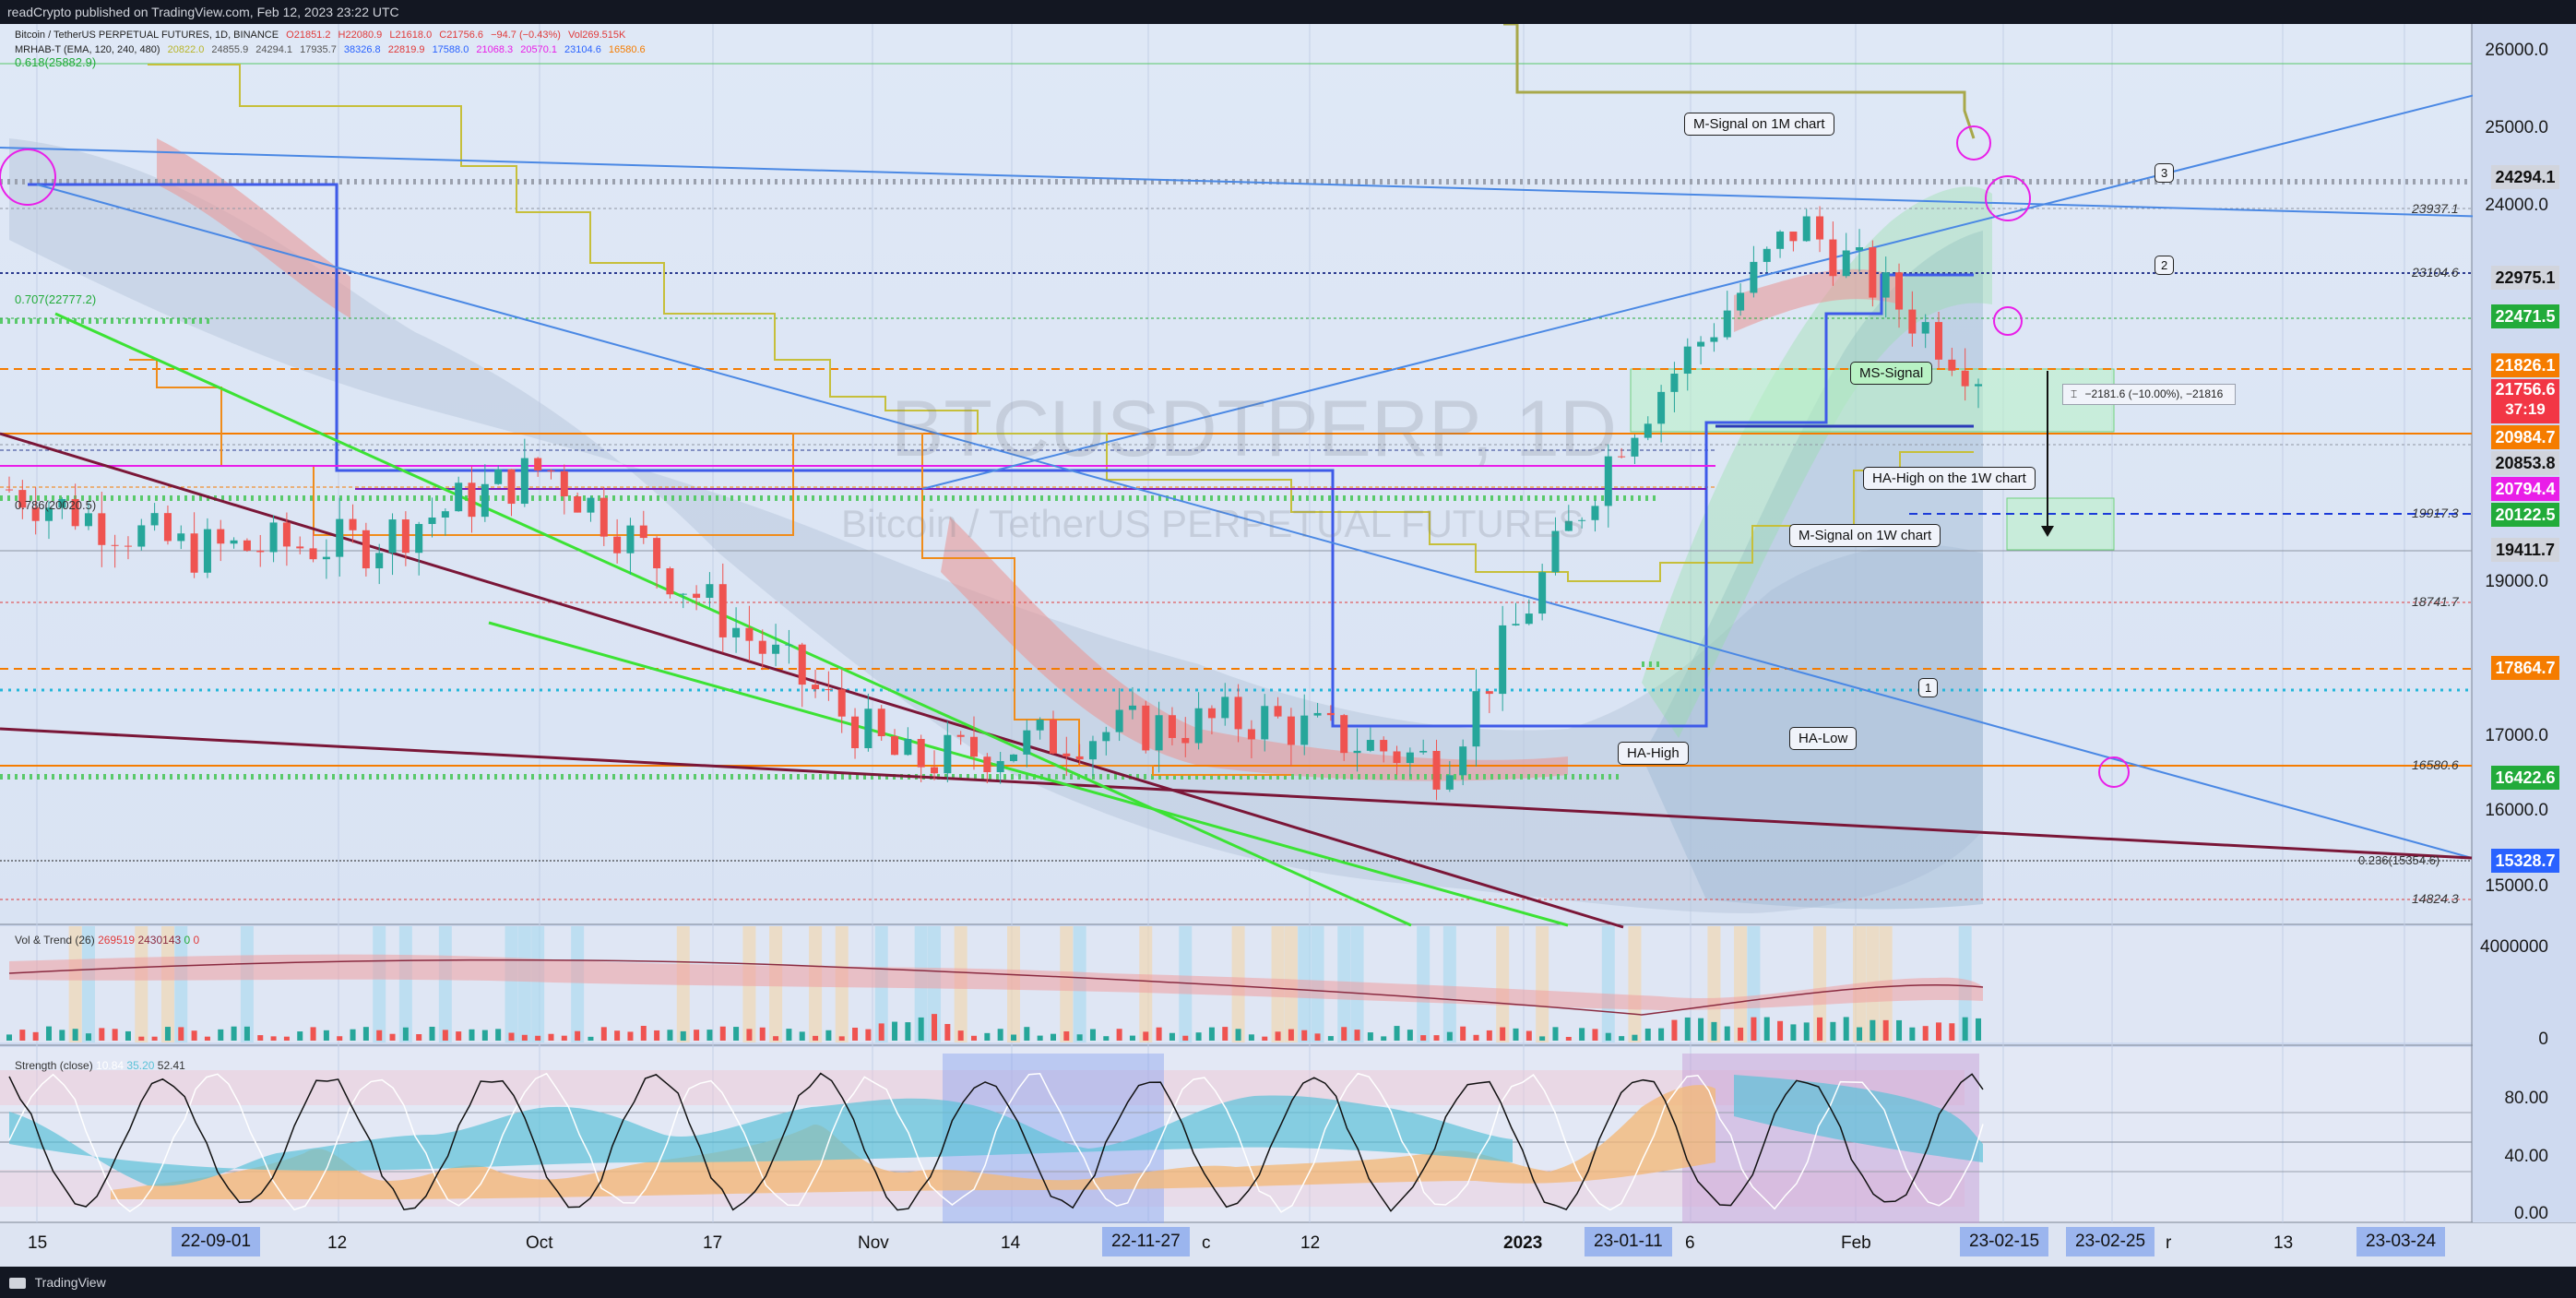 This screenshot has width=2576, height=1298. Describe the element at coordinates (1310, 1243) in the screenshot. I see `x-label-12-dec: 12` at that location.